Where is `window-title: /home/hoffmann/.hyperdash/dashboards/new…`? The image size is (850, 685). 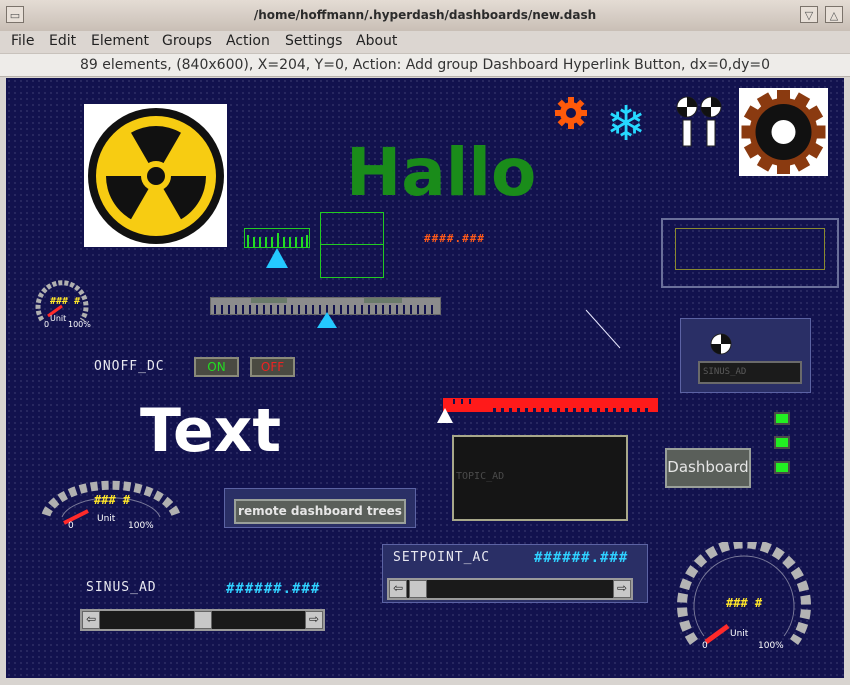 window-title: /home/hoffmann/.hyperdash/dashboards/new… is located at coordinates (425, 15).